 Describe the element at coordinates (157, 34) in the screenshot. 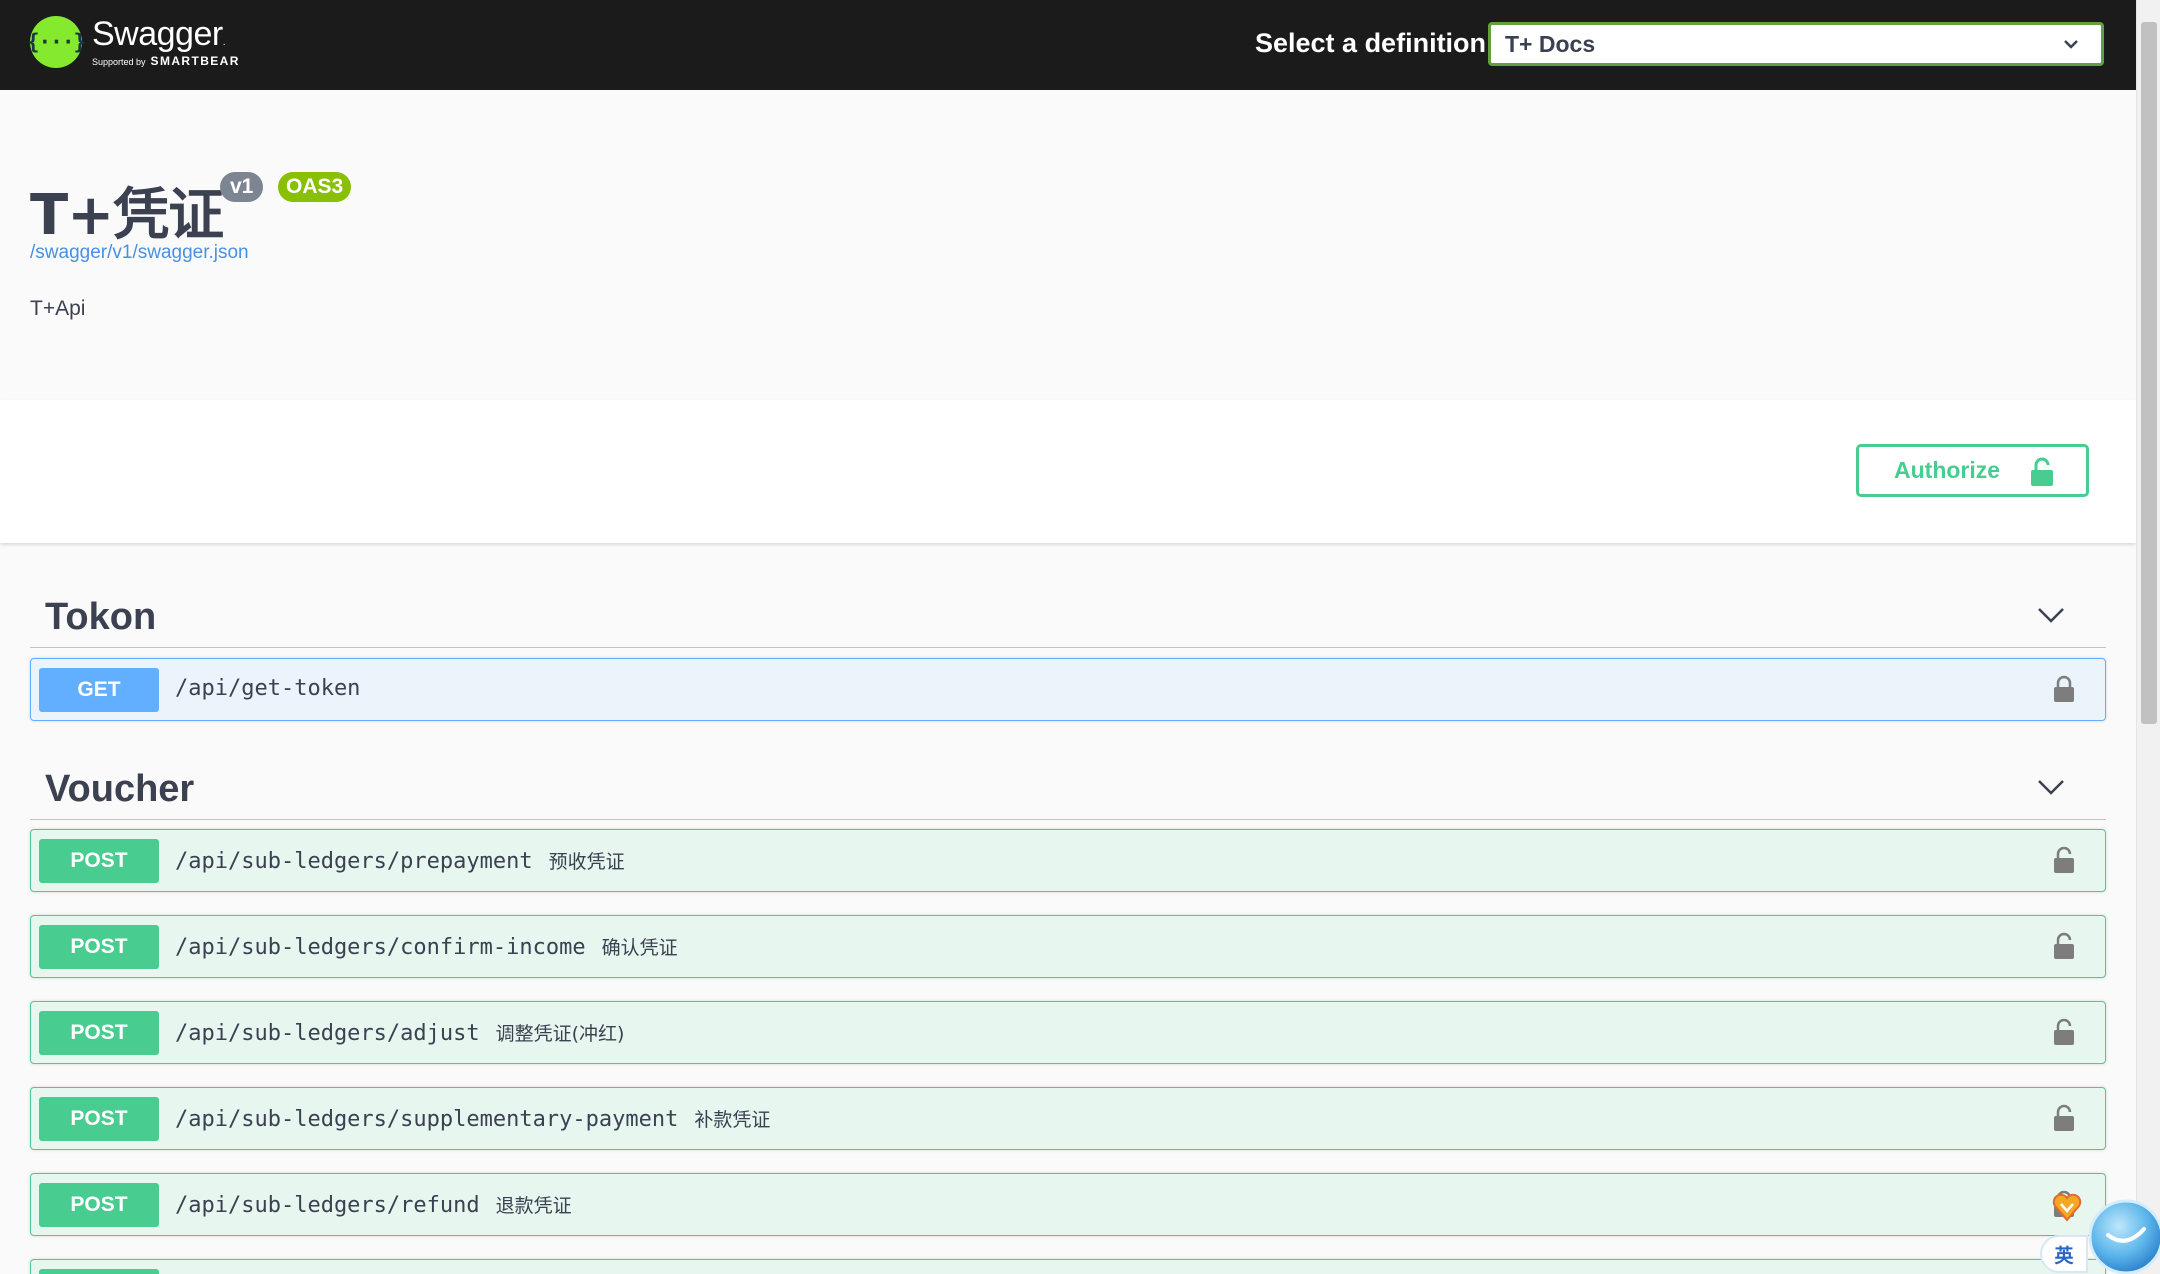

I see `logo-name-text: Swagger` at that location.